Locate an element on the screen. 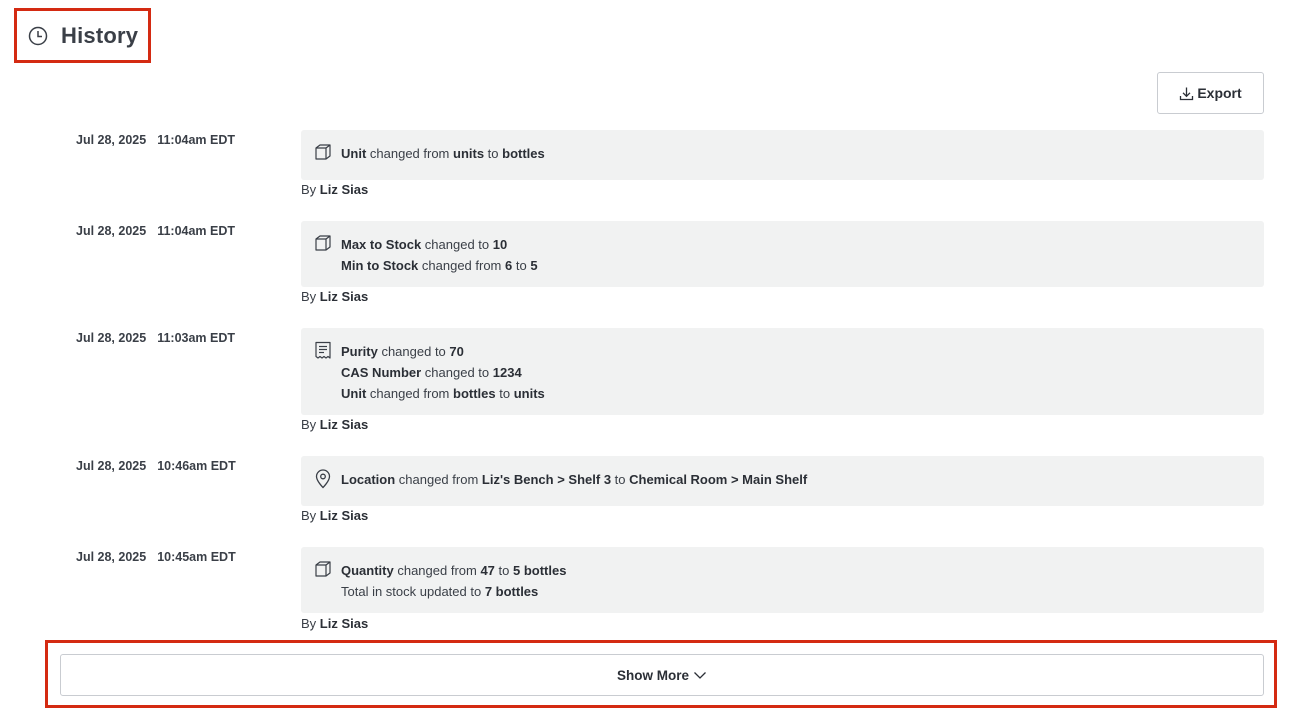 This screenshot has height=718, width=1290. clock-icon is located at coordinates (38, 36).